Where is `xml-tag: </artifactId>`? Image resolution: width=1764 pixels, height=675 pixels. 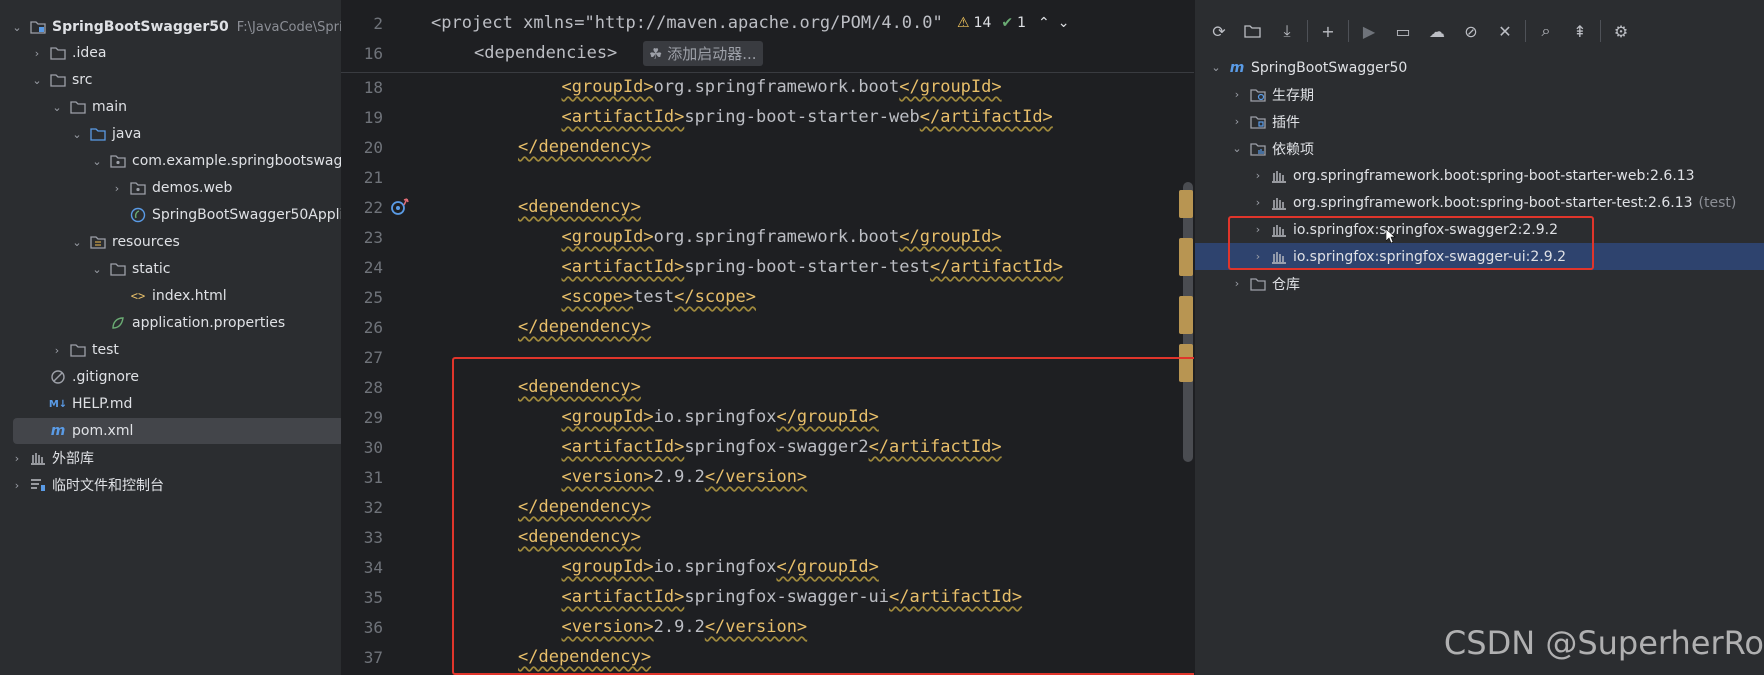
xml-tag: </artifactId> is located at coordinates (986, 117).